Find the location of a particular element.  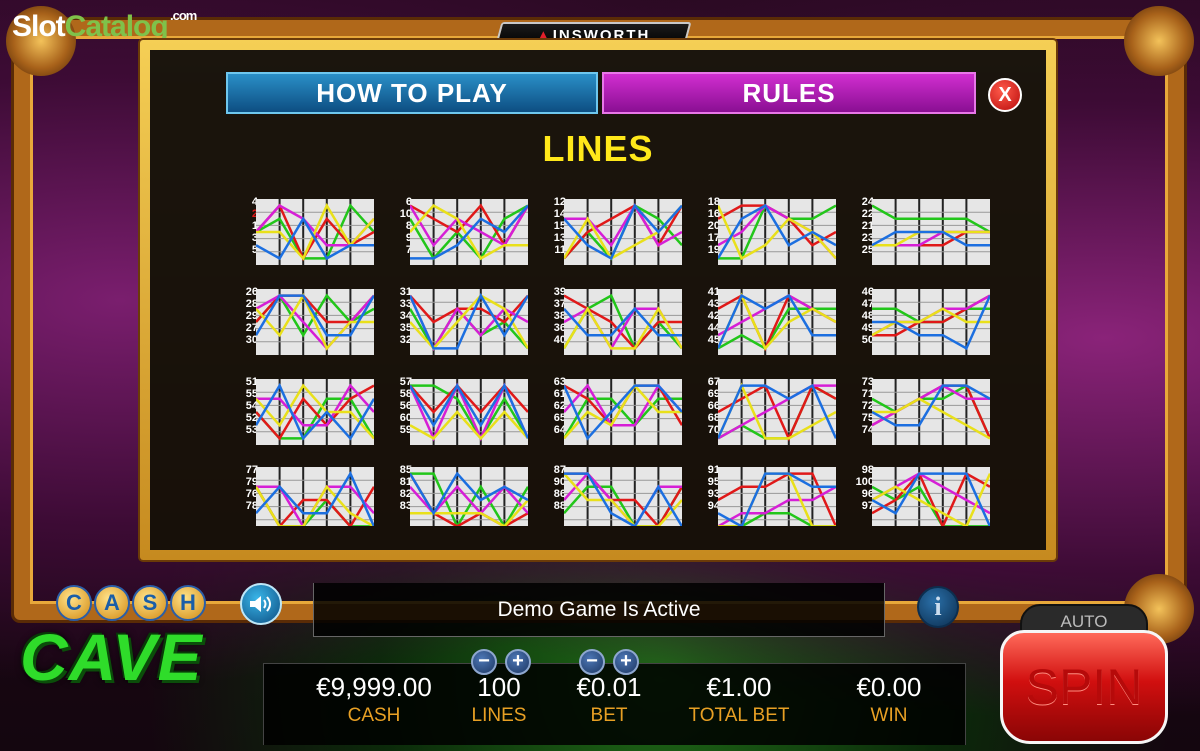

payline-number: 50 is located at coordinates (867, 340).